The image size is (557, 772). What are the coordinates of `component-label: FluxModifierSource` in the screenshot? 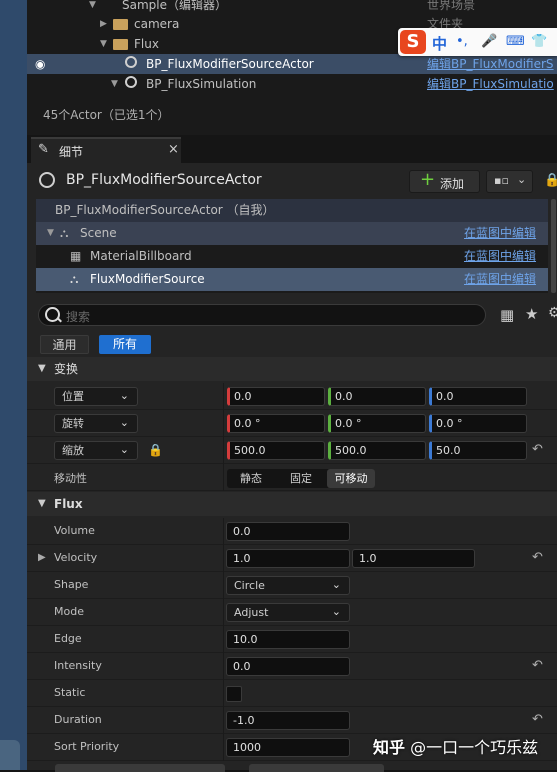 It's located at (147, 279).